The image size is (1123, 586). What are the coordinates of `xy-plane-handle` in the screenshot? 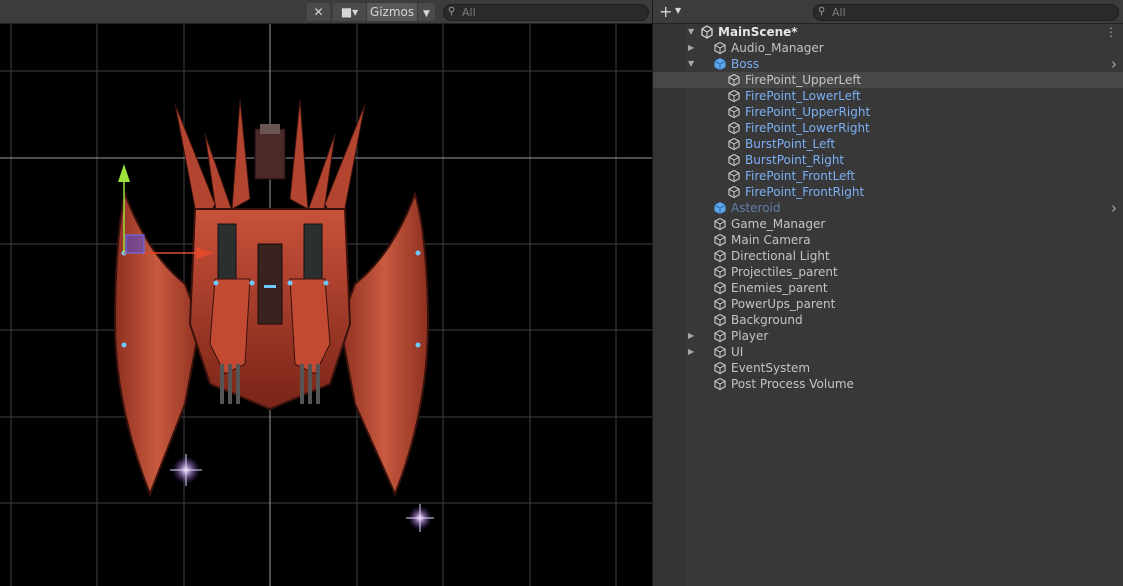 It's located at (135, 244).